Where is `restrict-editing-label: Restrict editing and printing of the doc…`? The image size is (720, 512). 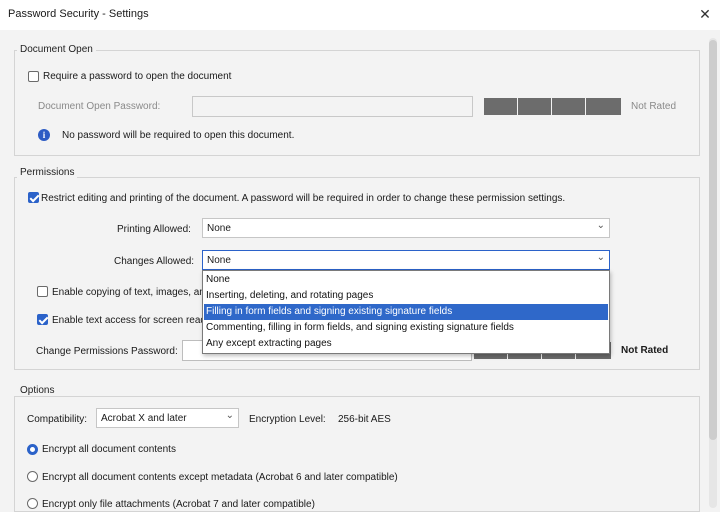 restrict-editing-label: Restrict editing and printing of the doc… is located at coordinates (303, 198).